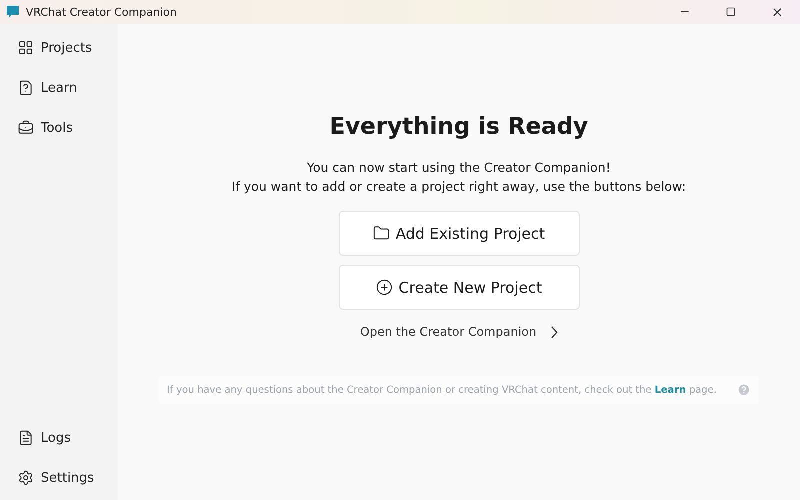 This screenshot has width=800, height=500. Describe the element at coordinates (59, 438) in the screenshot. I see `sidebar-item: Logs` at that location.